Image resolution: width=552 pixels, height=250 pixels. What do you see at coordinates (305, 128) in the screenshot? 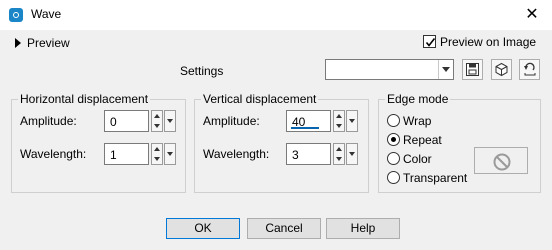
I see `focus-underline` at bounding box center [305, 128].